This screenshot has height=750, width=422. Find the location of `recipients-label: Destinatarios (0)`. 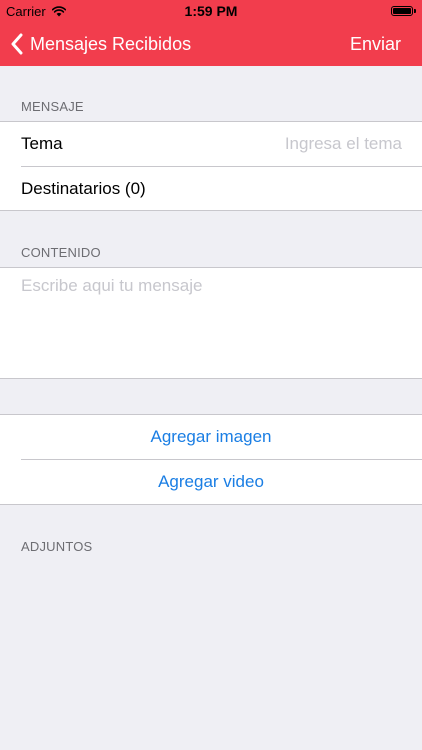

recipients-label: Destinatarios (0) is located at coordinates (83, 188).